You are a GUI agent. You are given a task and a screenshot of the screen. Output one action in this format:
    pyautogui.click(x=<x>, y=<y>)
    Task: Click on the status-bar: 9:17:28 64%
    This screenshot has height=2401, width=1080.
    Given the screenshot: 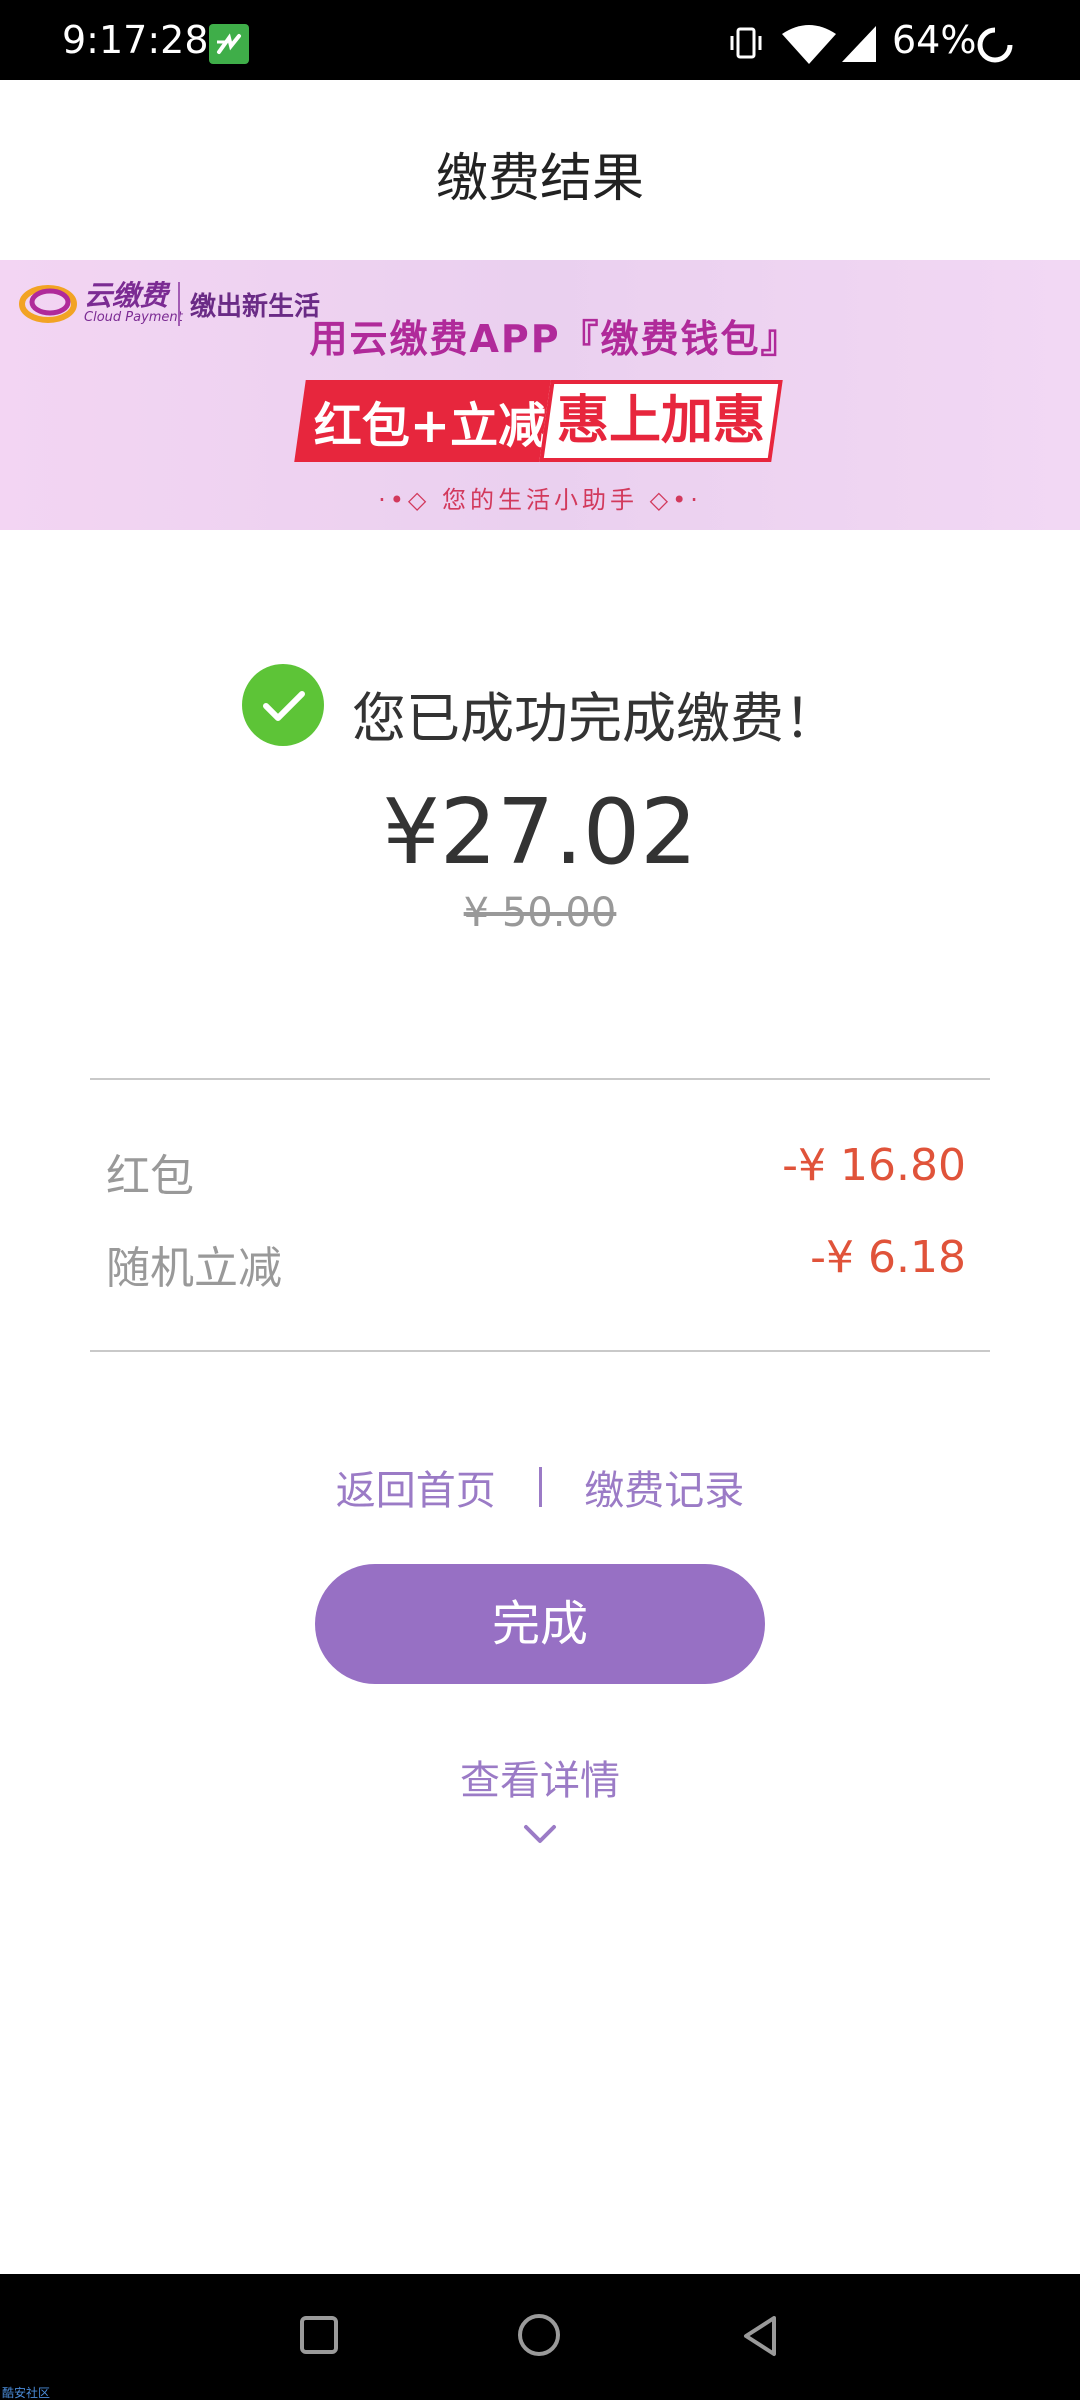 What is the action you would take?
    pyautogui.click(x=540, y=40)
    